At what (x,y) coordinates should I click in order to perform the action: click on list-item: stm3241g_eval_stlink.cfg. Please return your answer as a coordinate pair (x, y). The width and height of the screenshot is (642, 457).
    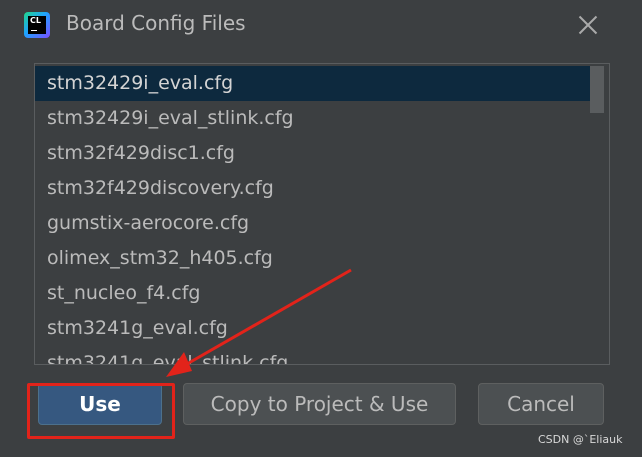
    Looking at the image, I should click on (315, 355).